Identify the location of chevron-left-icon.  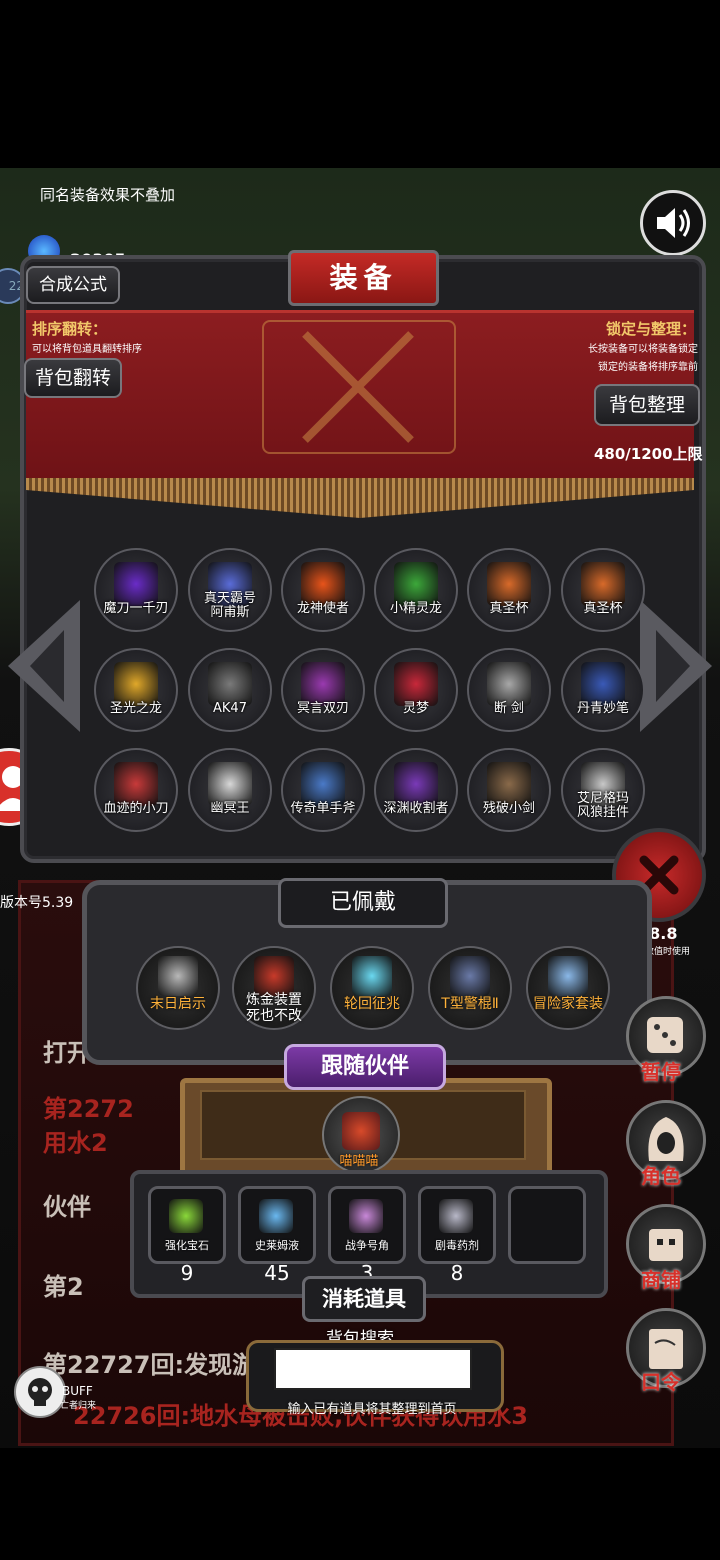
(44, 666).